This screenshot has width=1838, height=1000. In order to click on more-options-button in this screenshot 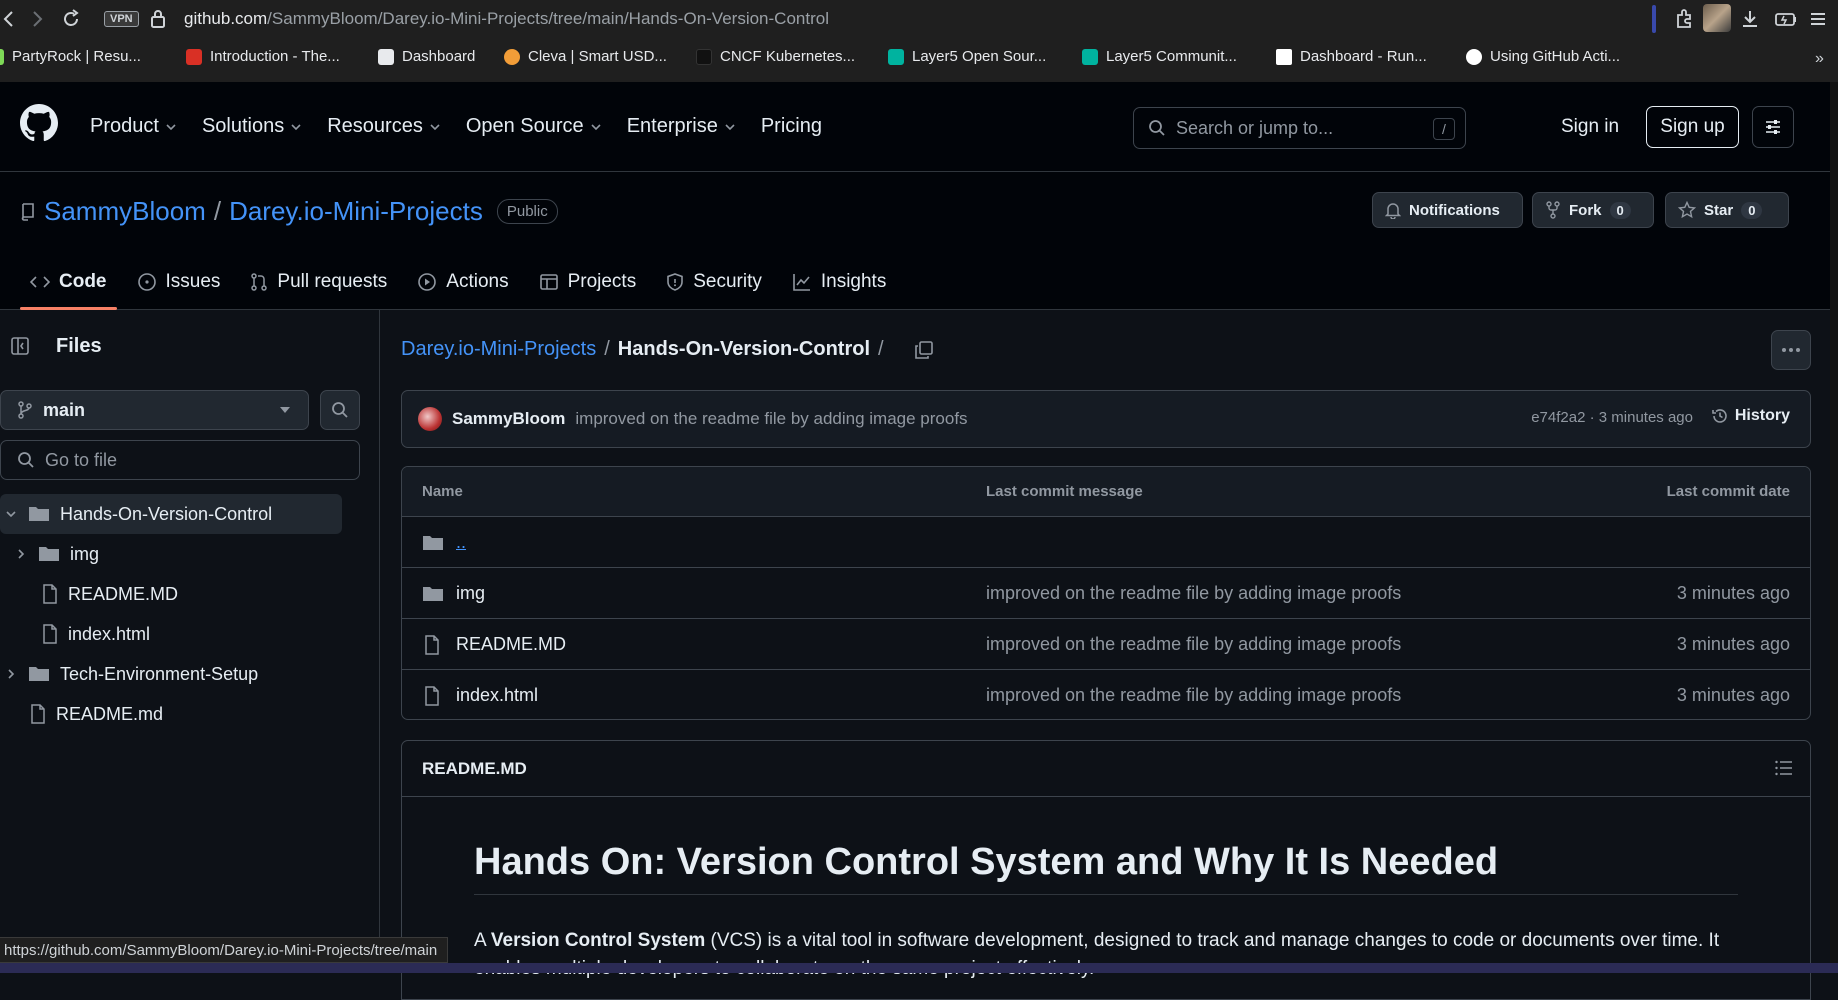, I will do `click(1791, 350)`.